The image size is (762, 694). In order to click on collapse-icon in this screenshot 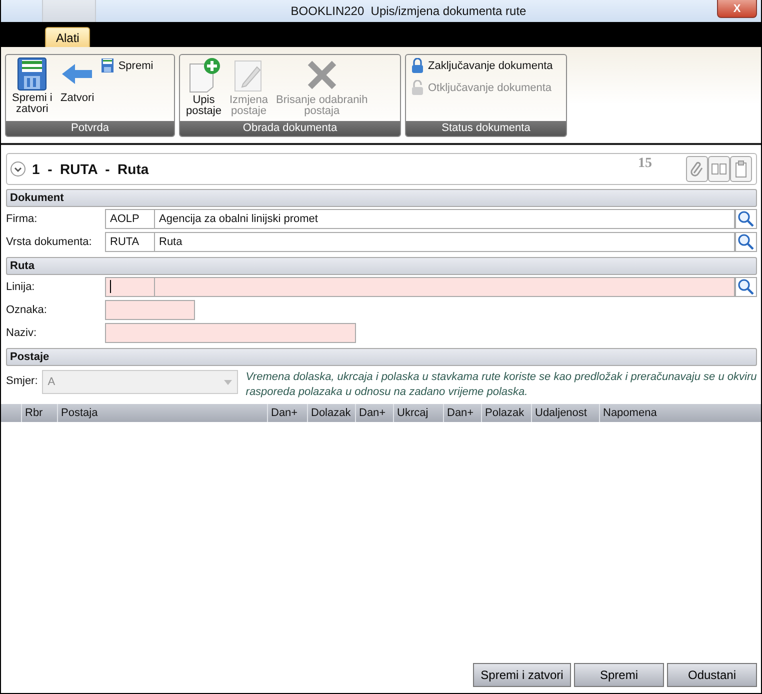, I will do `click(18, 169)`.